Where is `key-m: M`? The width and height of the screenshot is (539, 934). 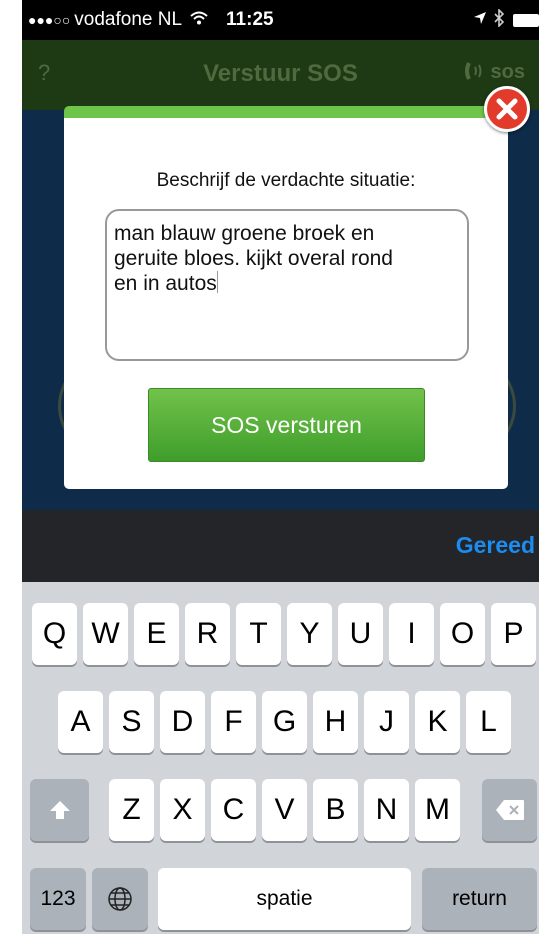
key-m: M is located at coordinates (437, 810).